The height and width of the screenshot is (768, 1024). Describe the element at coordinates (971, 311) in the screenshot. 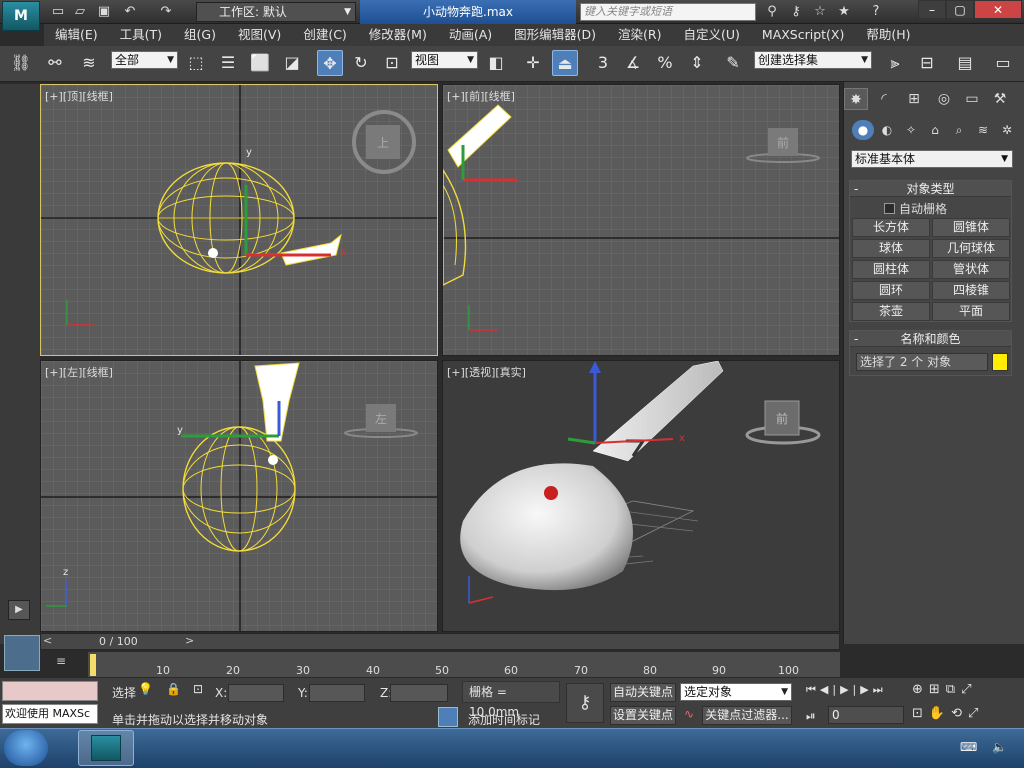

I see `plane-button: 平面` at that location.